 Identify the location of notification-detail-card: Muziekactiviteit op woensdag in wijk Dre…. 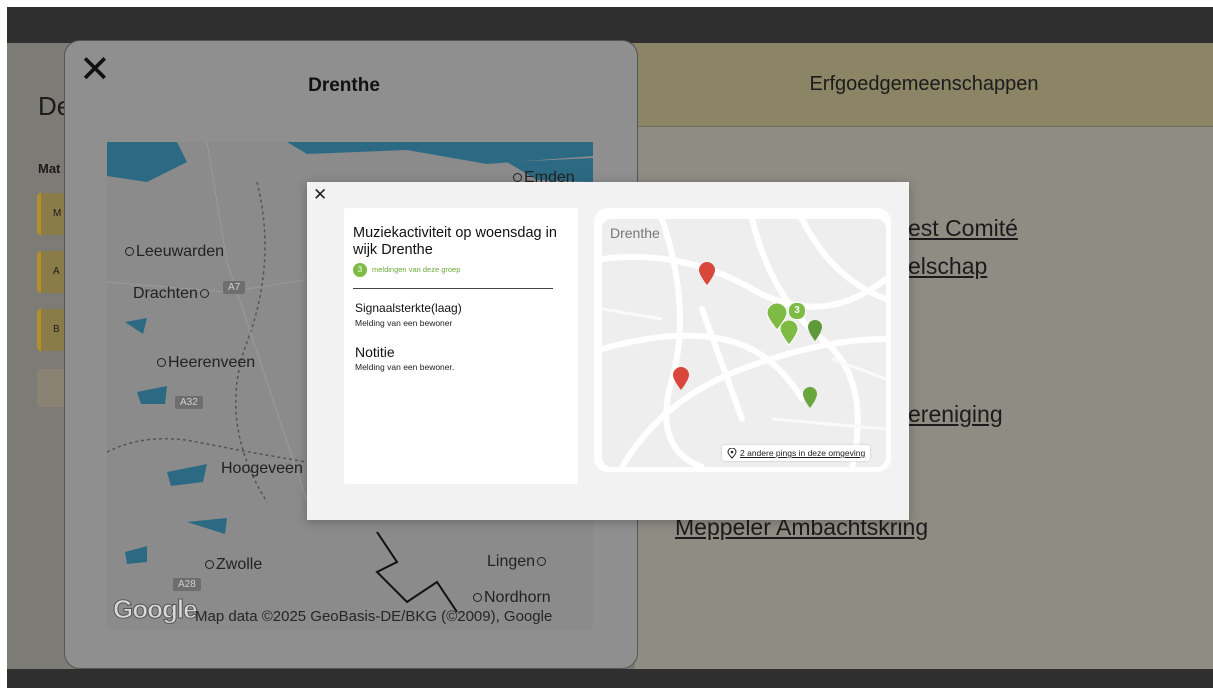
(461, 346).